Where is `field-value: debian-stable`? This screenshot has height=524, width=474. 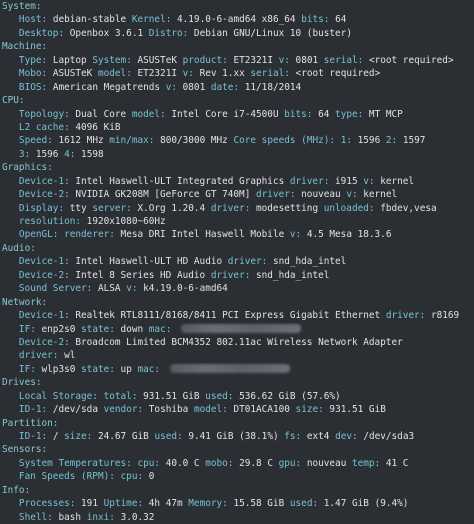 field-value: debian-stable is located at coordinates (92, 20).